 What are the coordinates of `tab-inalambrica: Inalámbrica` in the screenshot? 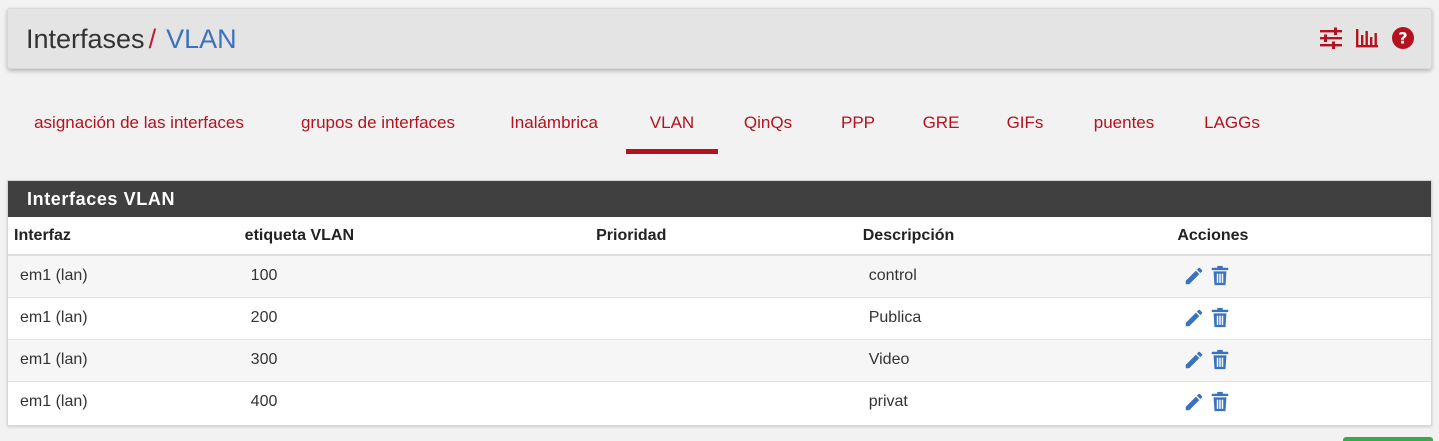 It's located at (554, 125).